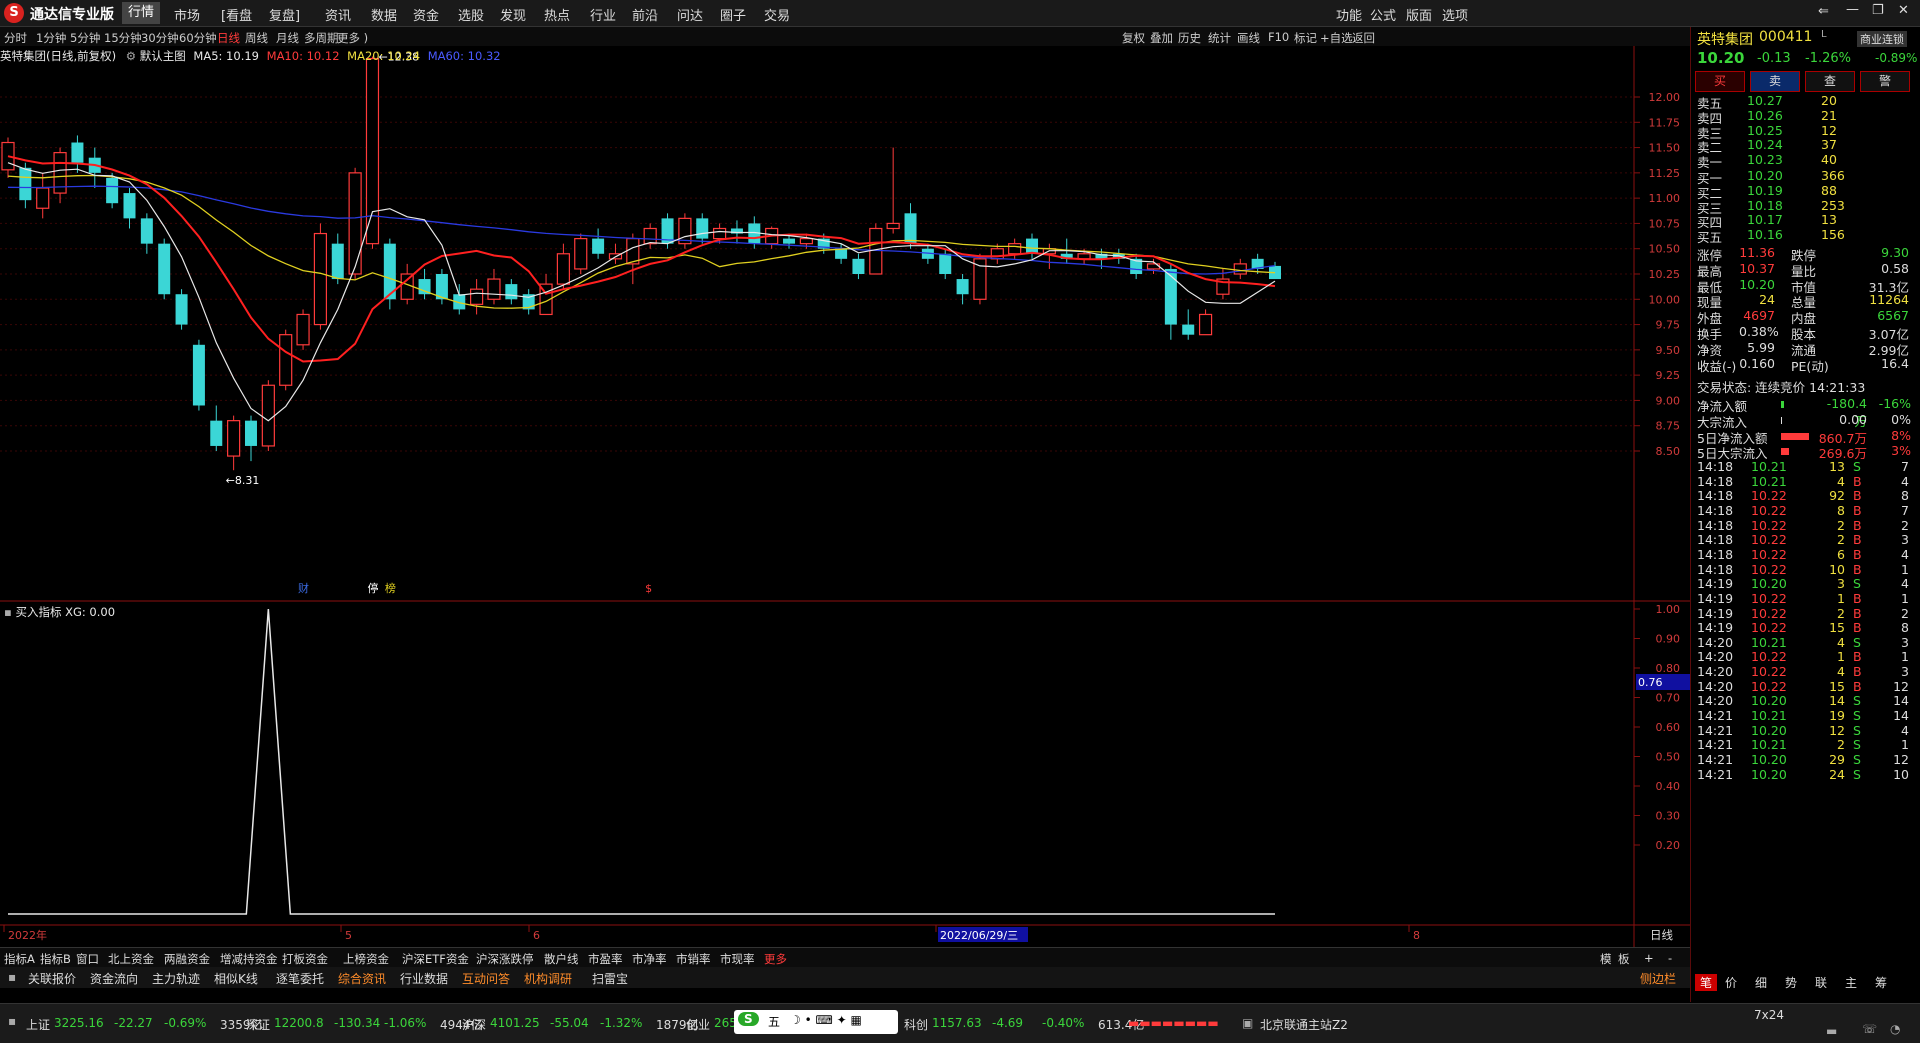 Image resolution: width=1920 pixels, height=1043 pixels. I want to click on ime-tools-icon: ☽ • ⌨ ✦ ▦, so click(826, 1020).